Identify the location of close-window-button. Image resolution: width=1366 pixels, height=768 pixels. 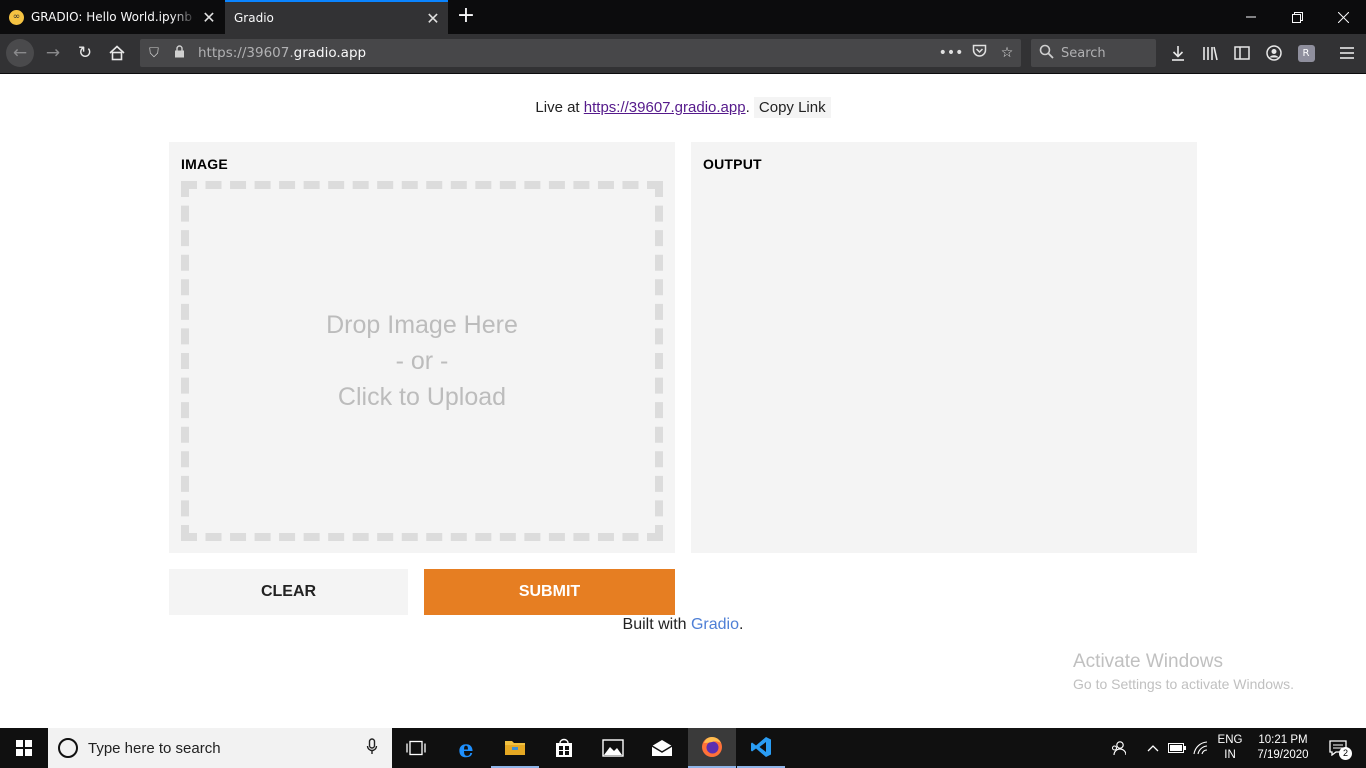
(1343, 17).